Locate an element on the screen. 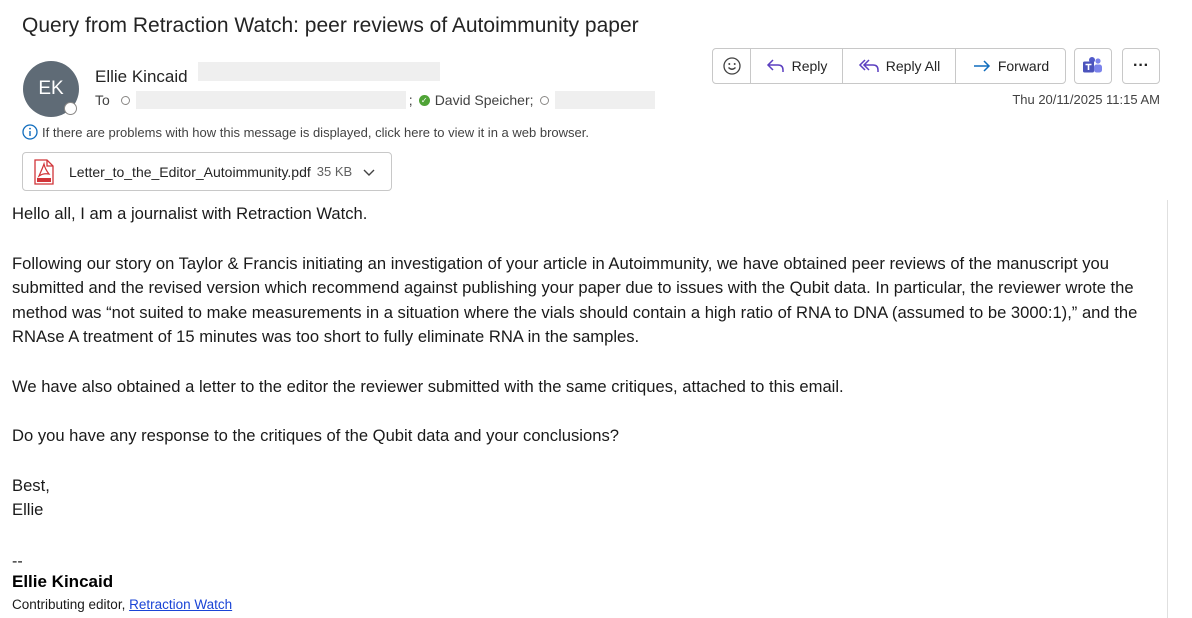  reply-icon is located at coordinates (775, 65).